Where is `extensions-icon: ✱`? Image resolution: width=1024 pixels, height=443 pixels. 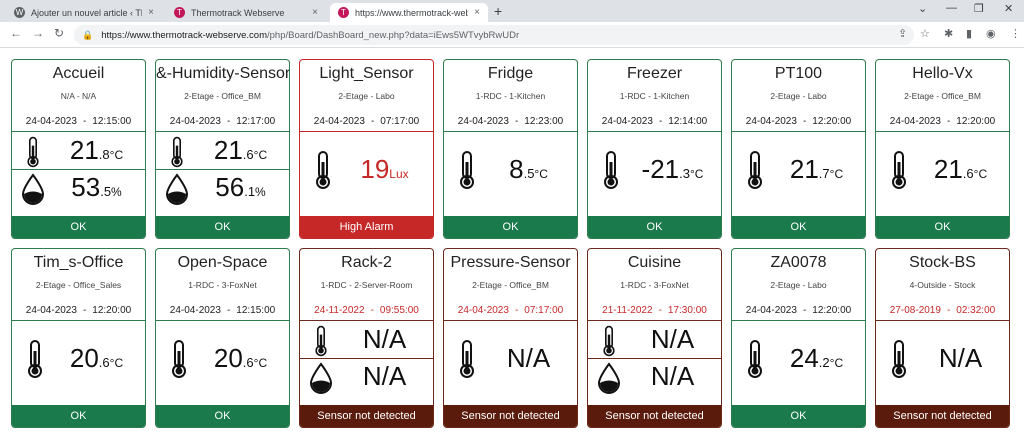
extensions-icon: ✱ is located at coordinates (948, 33).